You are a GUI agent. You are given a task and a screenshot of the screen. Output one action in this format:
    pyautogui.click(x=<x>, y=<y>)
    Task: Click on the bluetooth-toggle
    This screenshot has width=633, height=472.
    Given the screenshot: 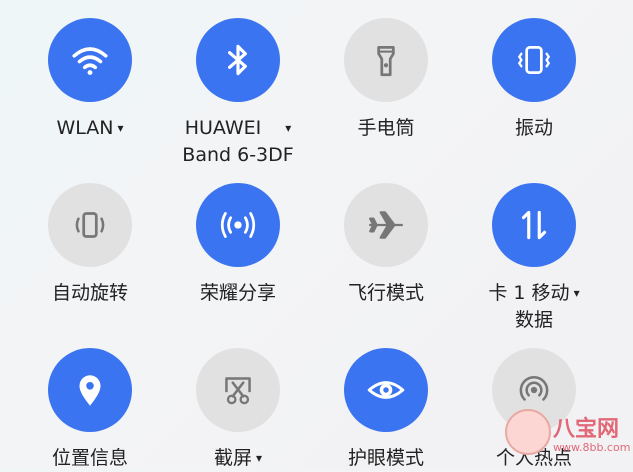 What is the action you would take?
    pyautogui.click(x=238, y=60)
    